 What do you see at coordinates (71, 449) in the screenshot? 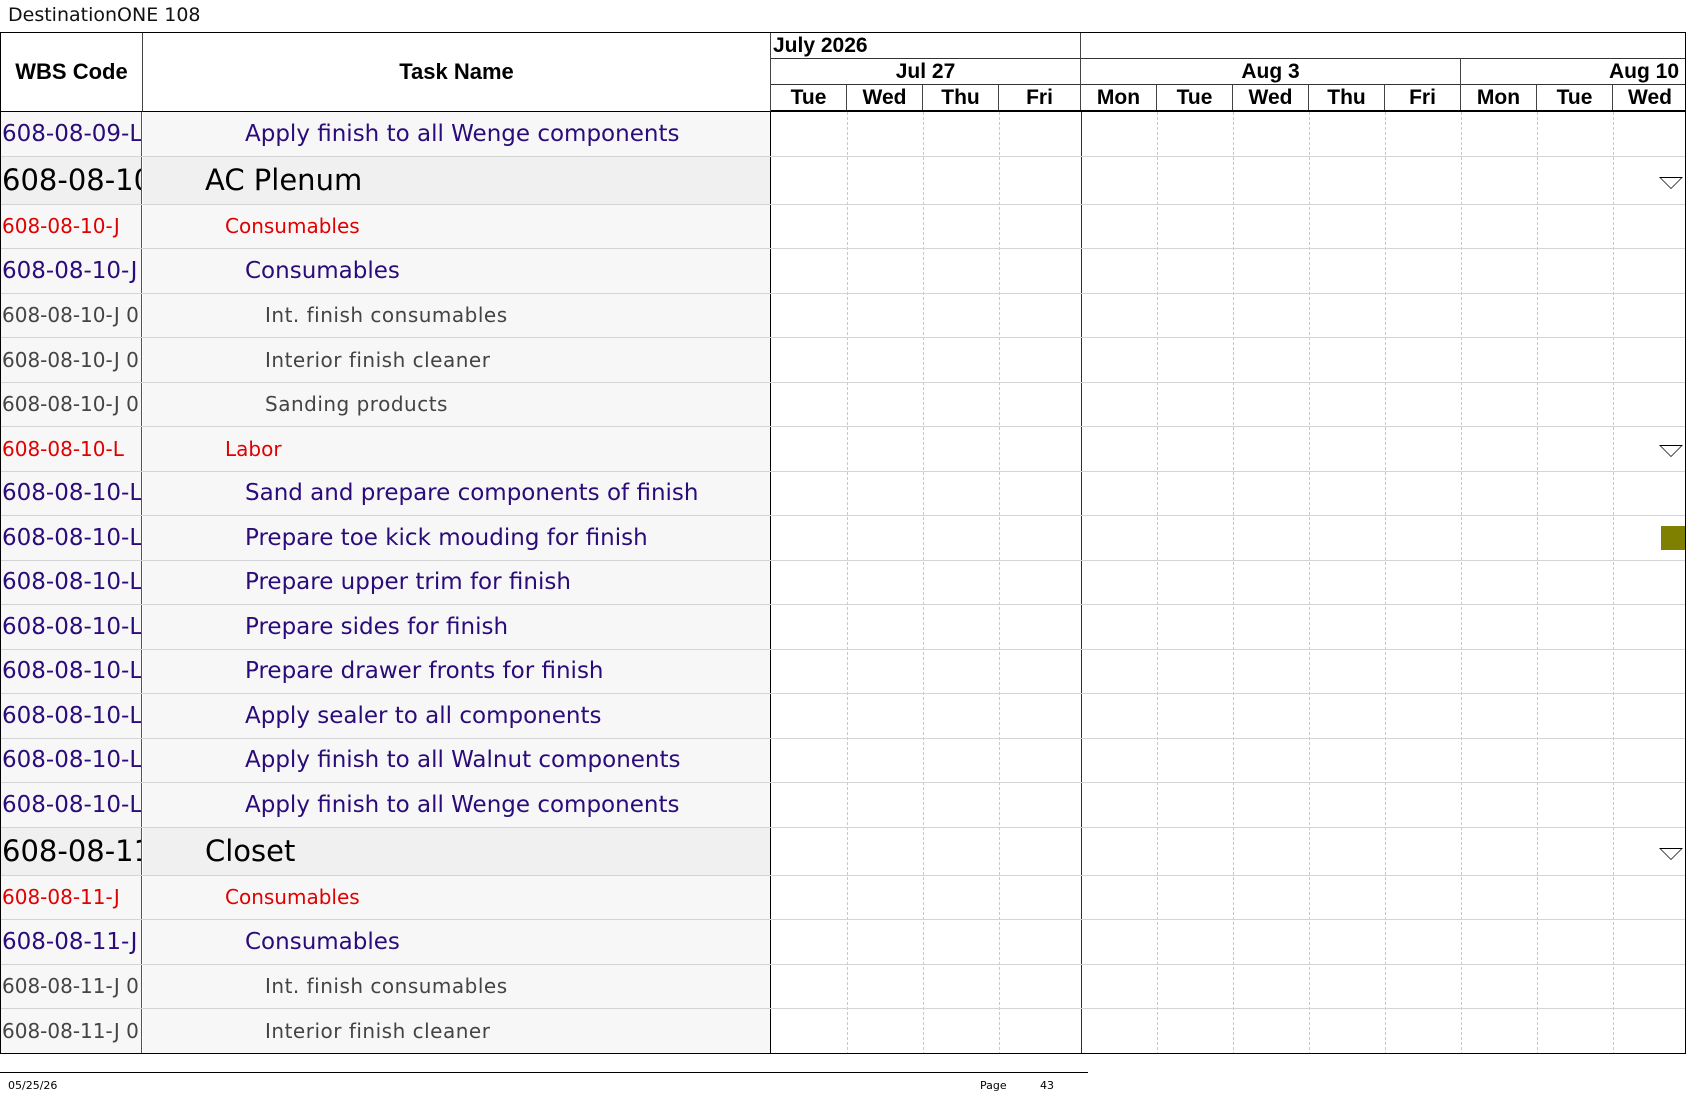
I see `wbs-code-cell: 608-08-10-L` at bounding box center [71, 449].